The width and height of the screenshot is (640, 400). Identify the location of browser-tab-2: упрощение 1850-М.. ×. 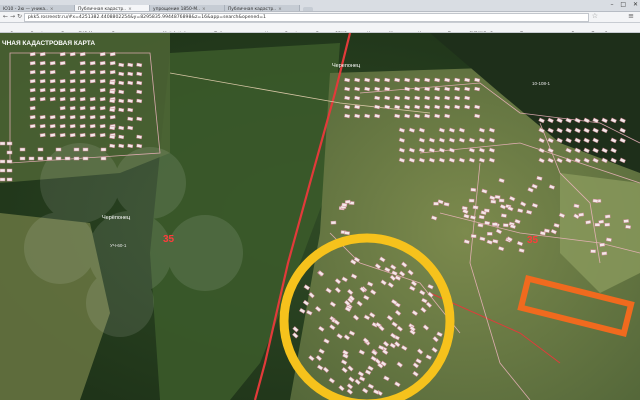
(187, 8).